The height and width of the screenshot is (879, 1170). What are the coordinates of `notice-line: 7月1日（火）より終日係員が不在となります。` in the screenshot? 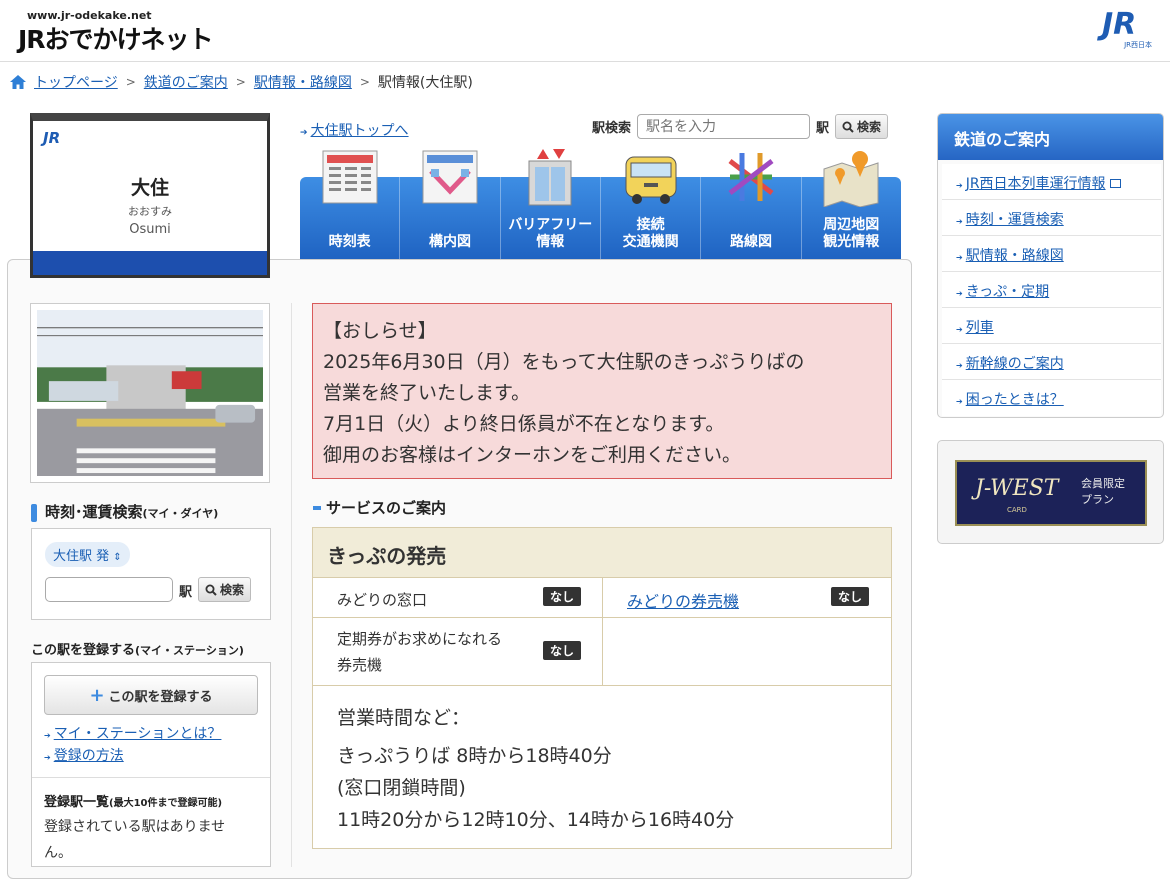 It's located at (524, 424).